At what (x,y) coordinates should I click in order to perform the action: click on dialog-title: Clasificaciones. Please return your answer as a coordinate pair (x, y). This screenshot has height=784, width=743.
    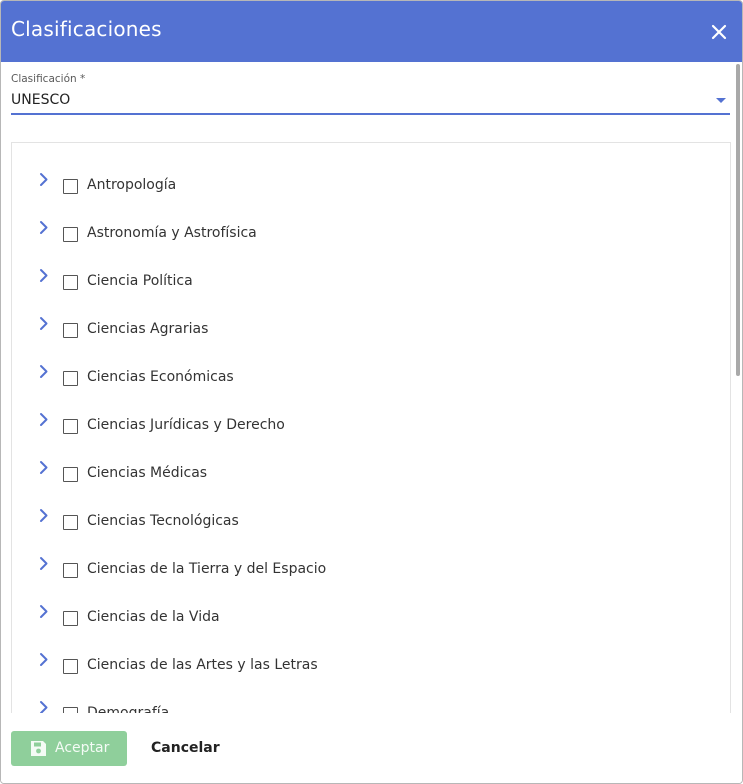
    Looking at the image, I should click on (86, 29).